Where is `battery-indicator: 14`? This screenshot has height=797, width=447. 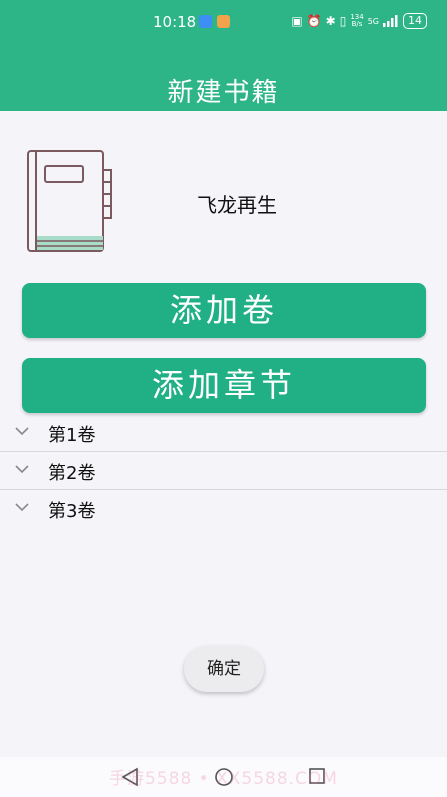
battery-indicator: 14 is located at coordinates (415, 21).